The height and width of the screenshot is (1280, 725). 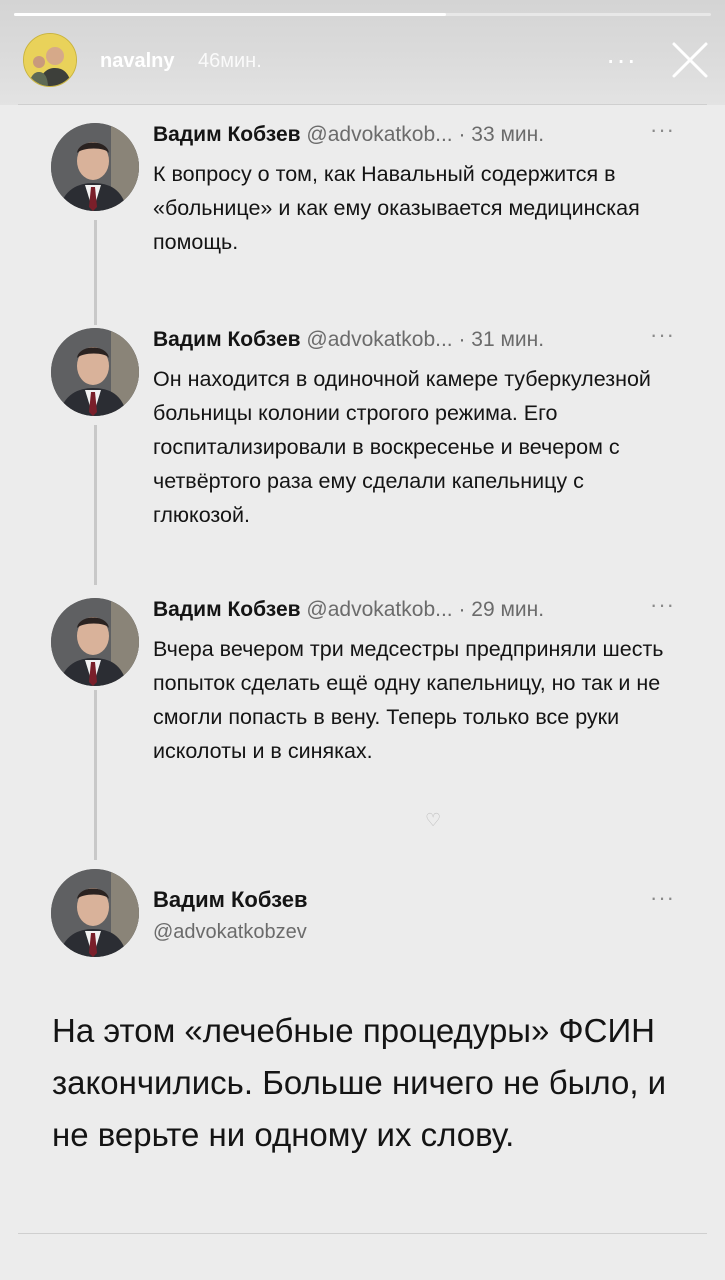 I want to click on tweet-header: Вадим Кобзев @advokatkob... · 33 мин., so click(x=348, y=135).